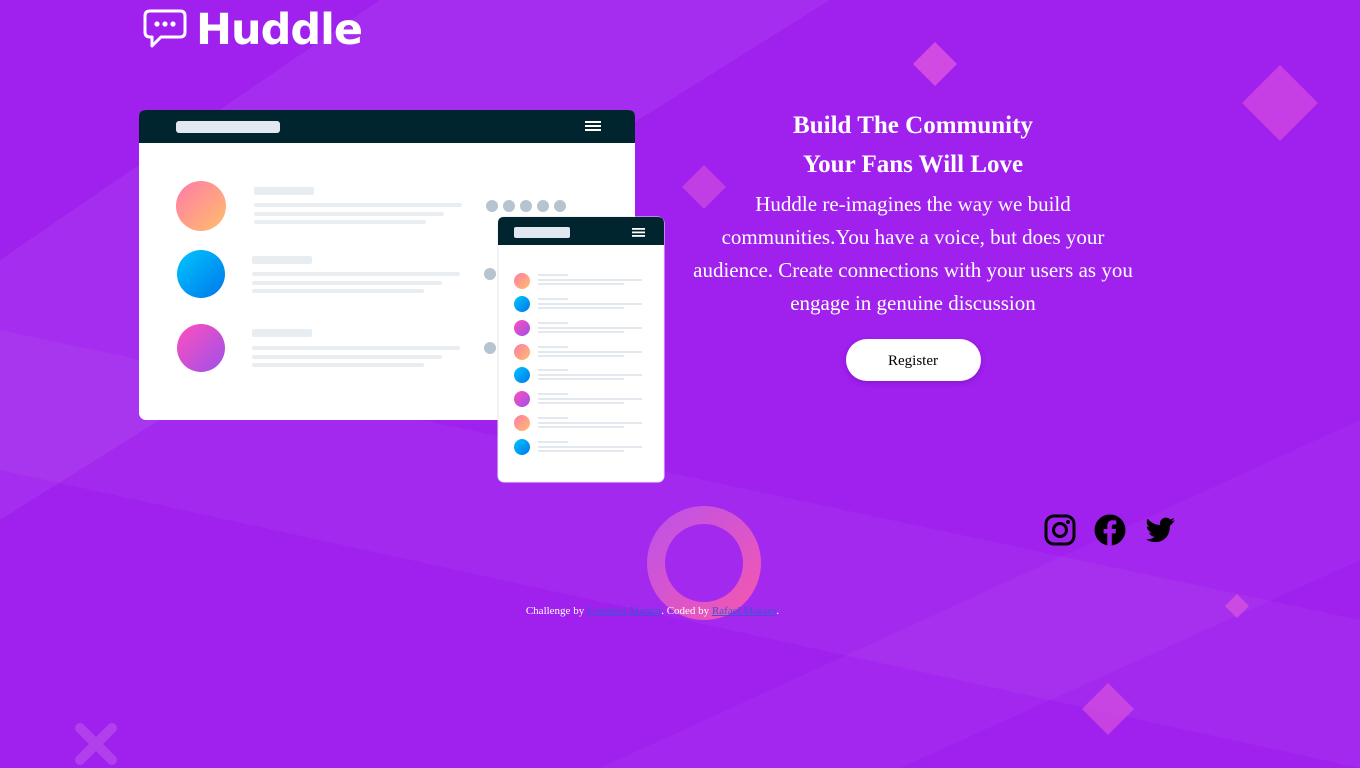 This screenshot has height=768, width=1360. Describe the element at coordinates (686, 611) in the screenshot. I see `attribution-middle: . Coded by` at that location.